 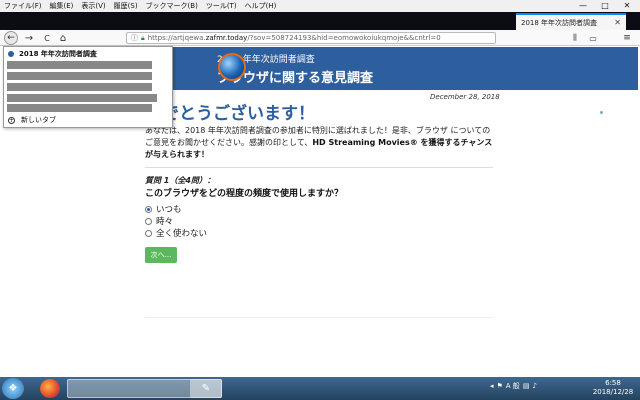 What do you see at coordinates (500, 386) in the screenshot?
I see `flag-icon: ⚑` at bounding box center [500, 386].